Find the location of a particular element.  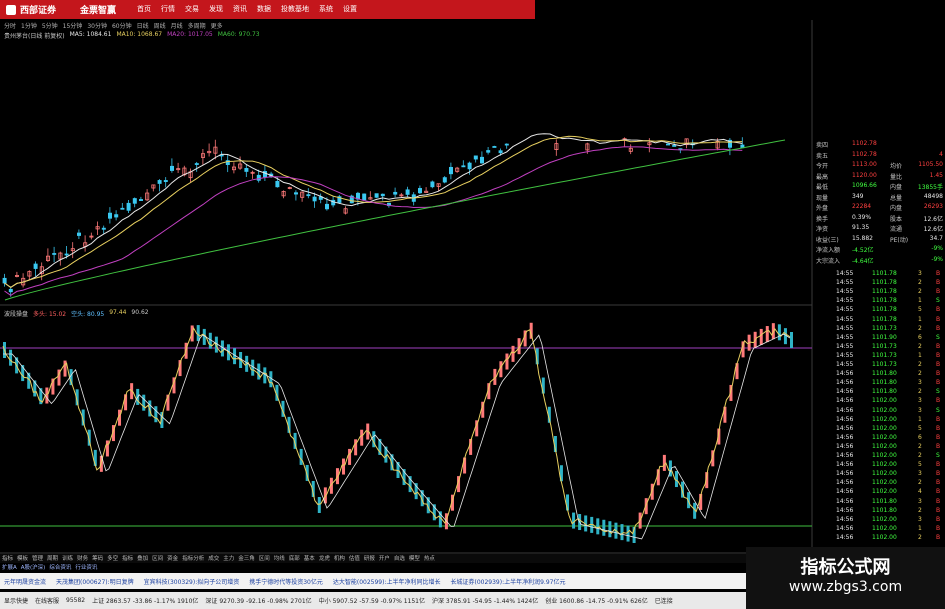

news-tabs: 扩展A A股(沪深) 综合资讯 行业资讯 is located at coordinates (371, 567).